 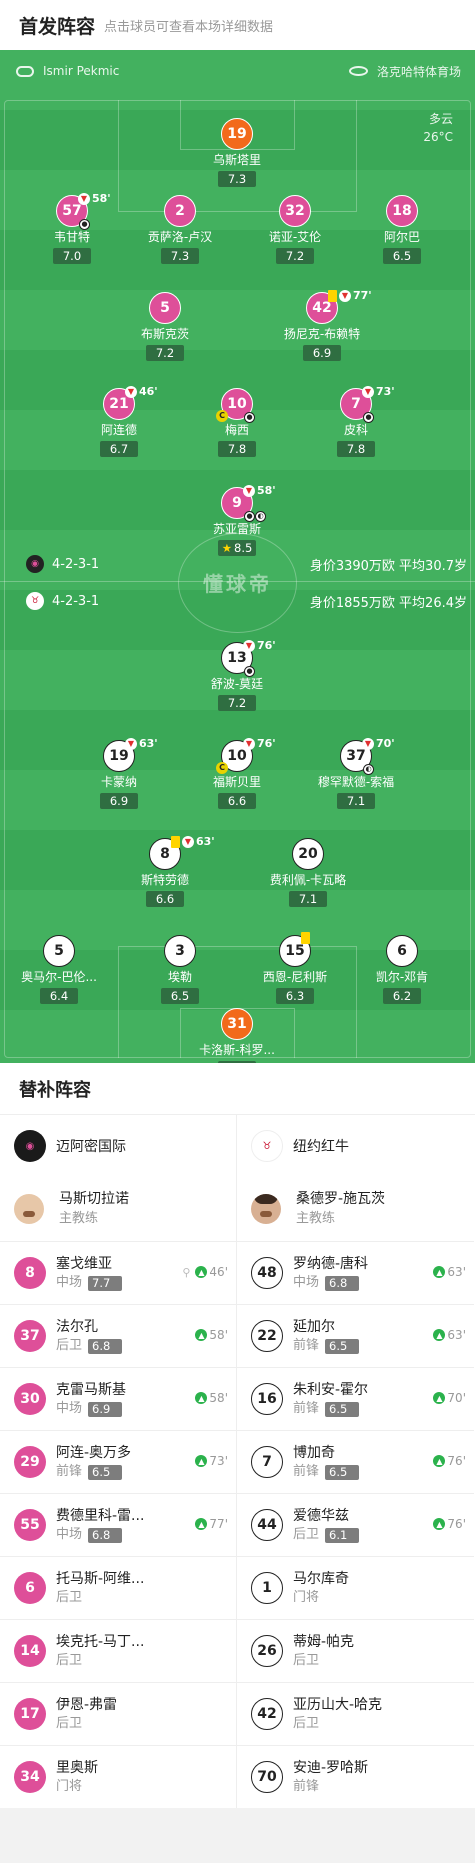 What do you see at coordinates (118, 1587) in the screenshot?
I see `home-sub-row: 6 托马斯-阿维... 后卫` at bounding box center [118, 1587].